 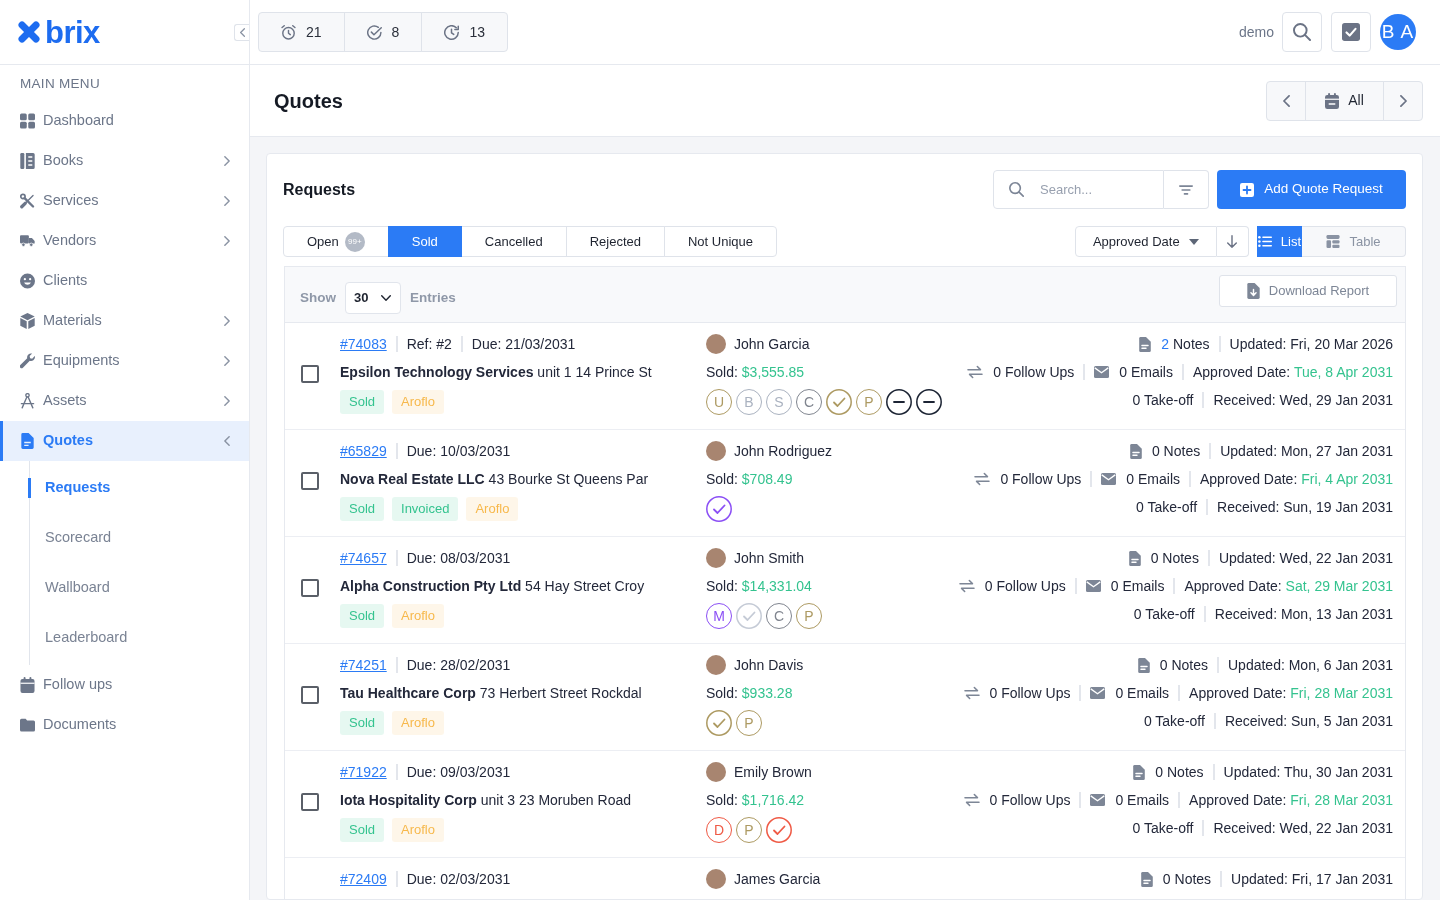 I want to click on contact-name: James Garcia, so click(x=777, y=879).